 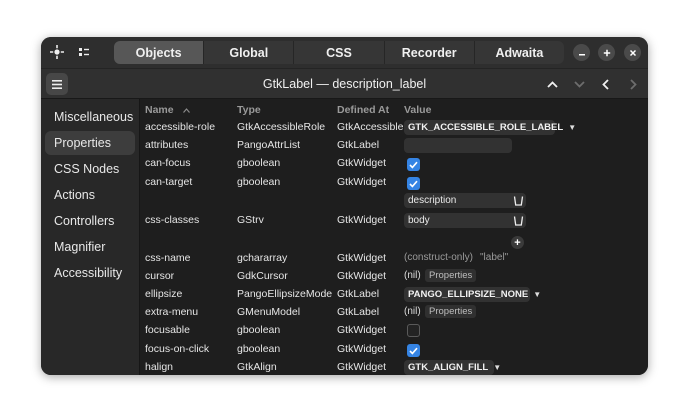 I want to click on can-focus-checkbox, so click(x=413, y=164).